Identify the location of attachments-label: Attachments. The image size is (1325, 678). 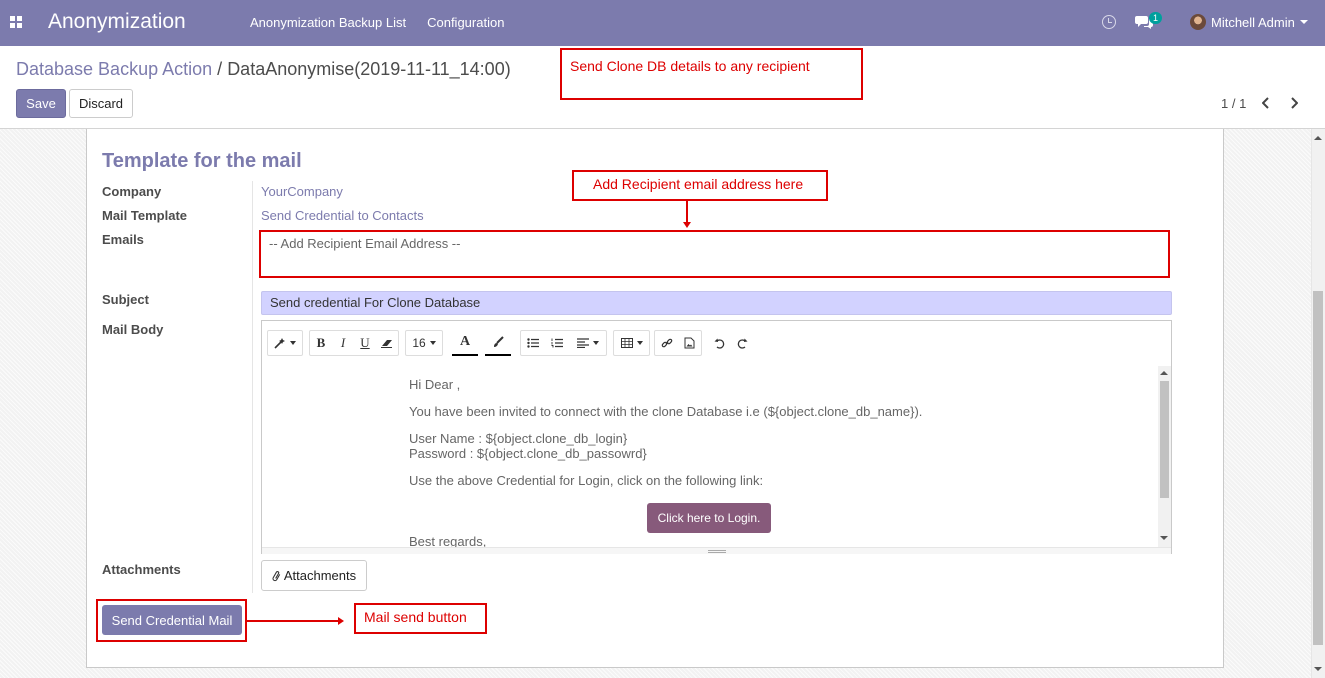
(141, 569).